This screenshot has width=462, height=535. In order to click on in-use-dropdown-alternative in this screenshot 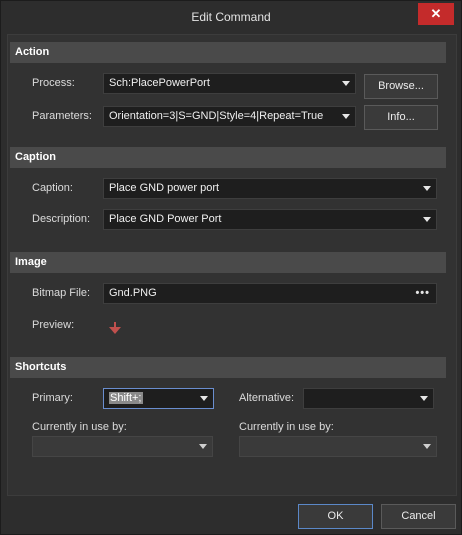, I will do `click(338, 446)`.